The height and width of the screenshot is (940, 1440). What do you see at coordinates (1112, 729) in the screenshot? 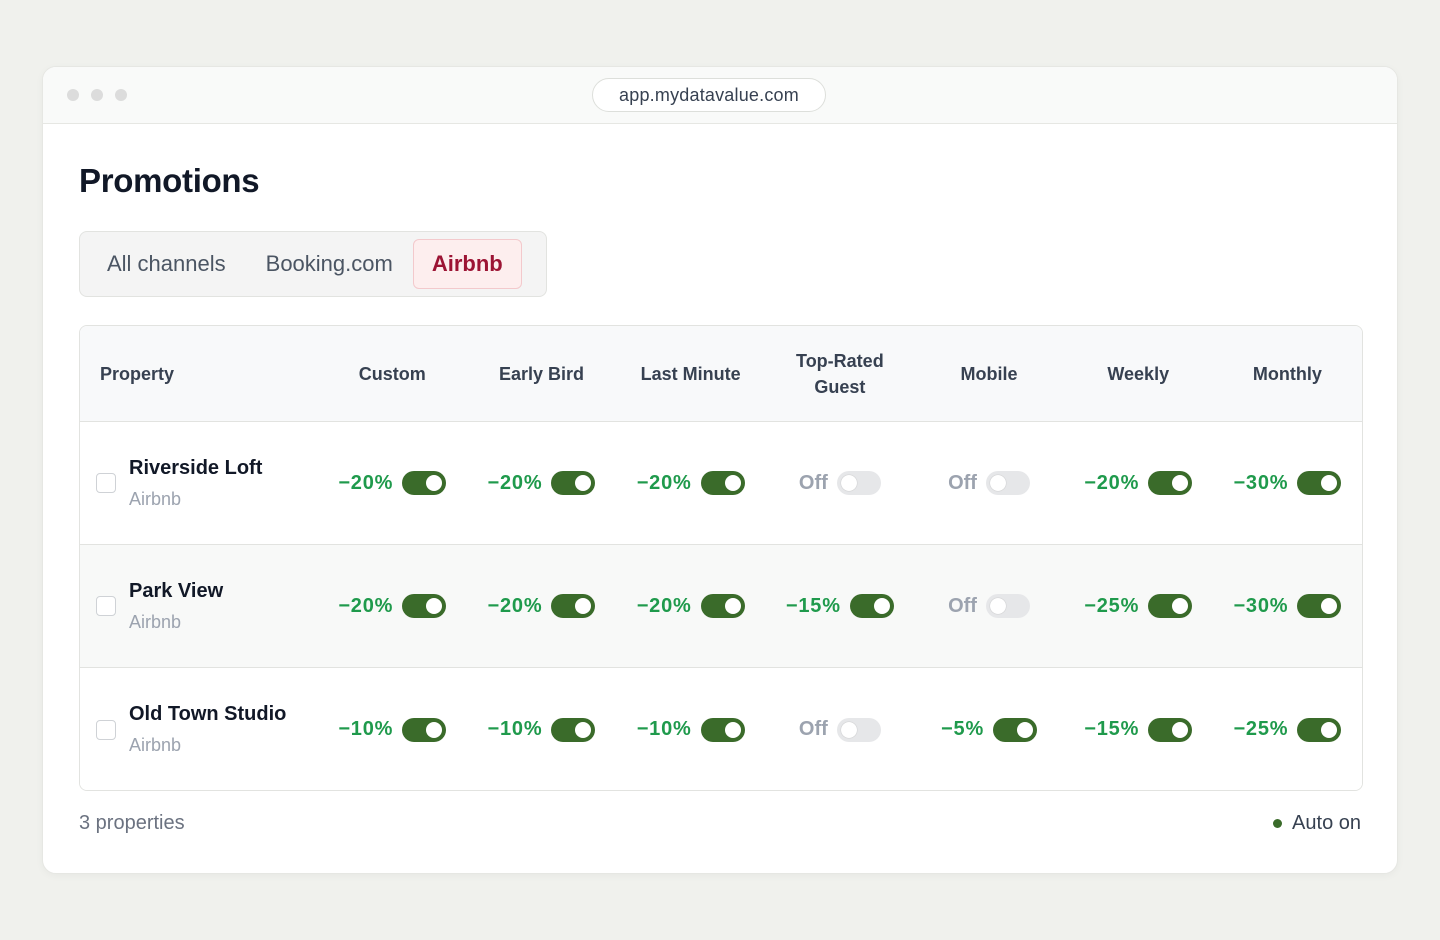
I see `promo-value: −15%` at bounding box center [1112, 729].